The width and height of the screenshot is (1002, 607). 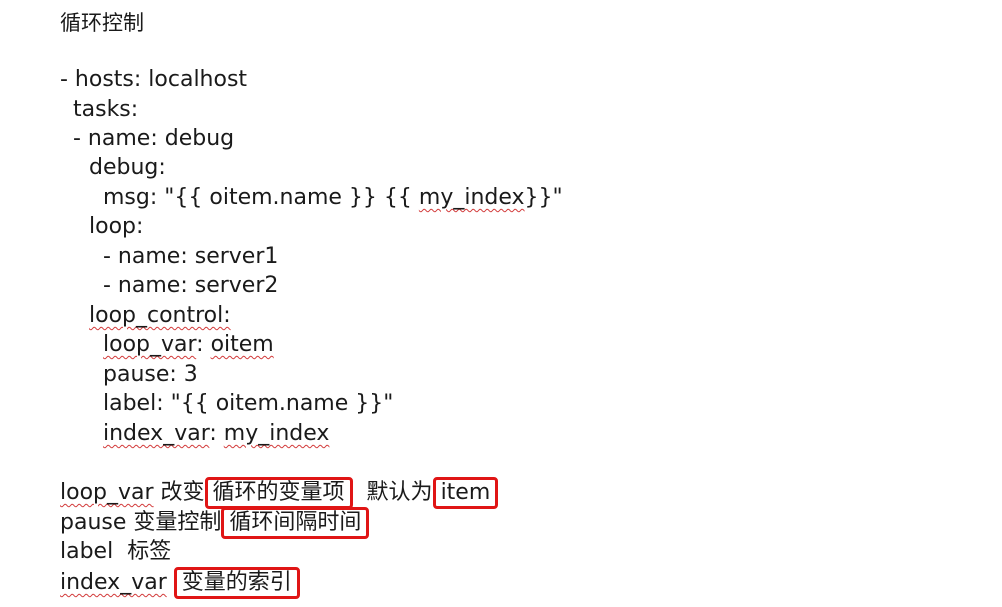 I want to click on note-pause: pause 变量控制 循环间隔时间, so click(x=215, y=523).